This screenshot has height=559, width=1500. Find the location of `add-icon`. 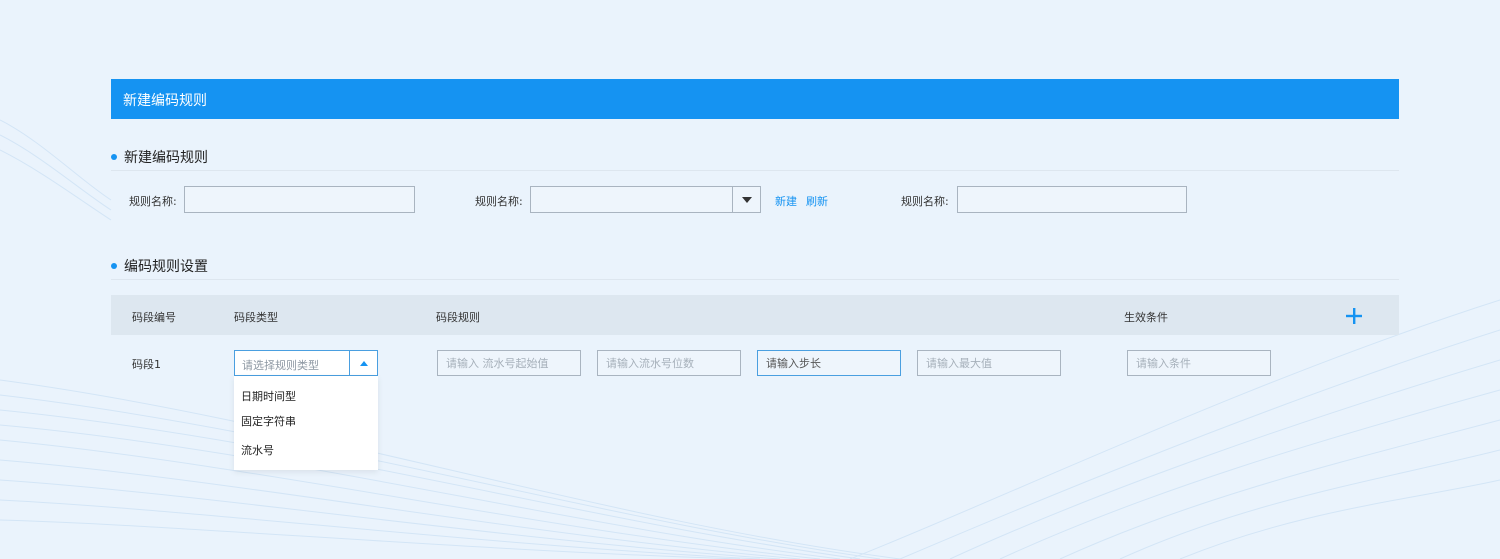

add-icon is located at coordinates (1354, 316).